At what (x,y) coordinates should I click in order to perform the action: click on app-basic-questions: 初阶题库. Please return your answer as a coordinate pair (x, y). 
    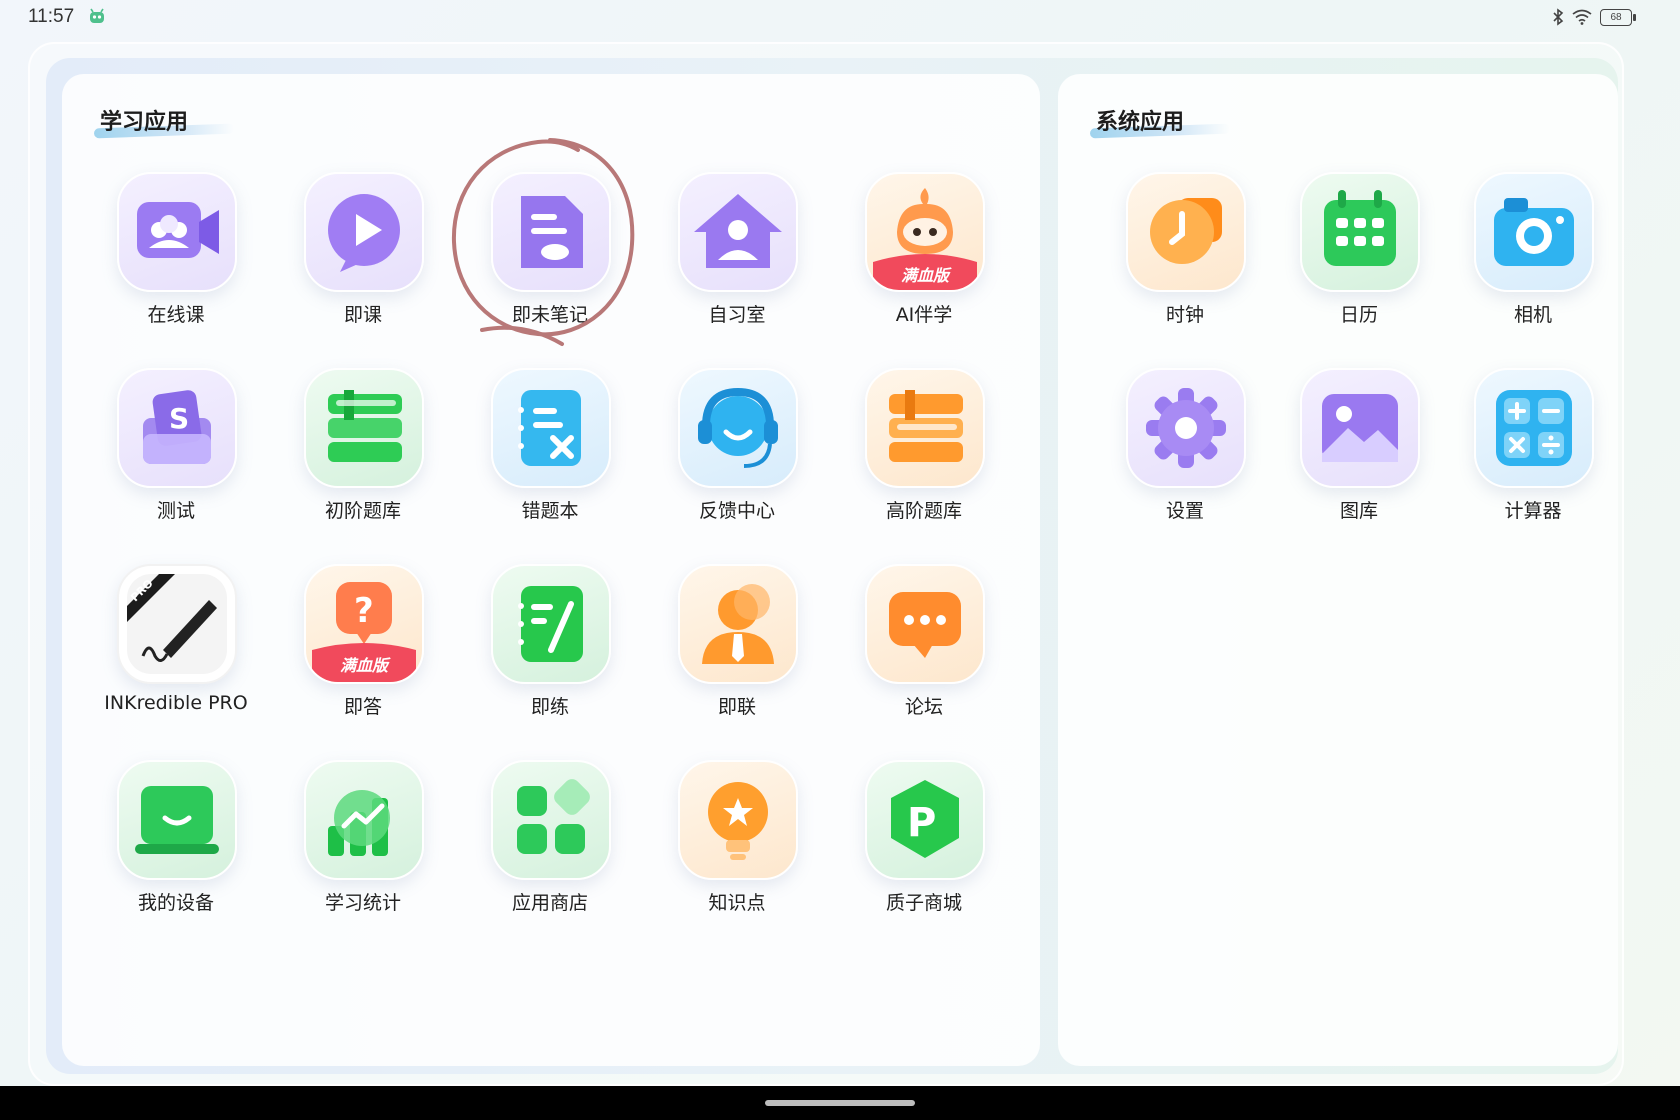
    Looking at the image, I should click on (363, 453).